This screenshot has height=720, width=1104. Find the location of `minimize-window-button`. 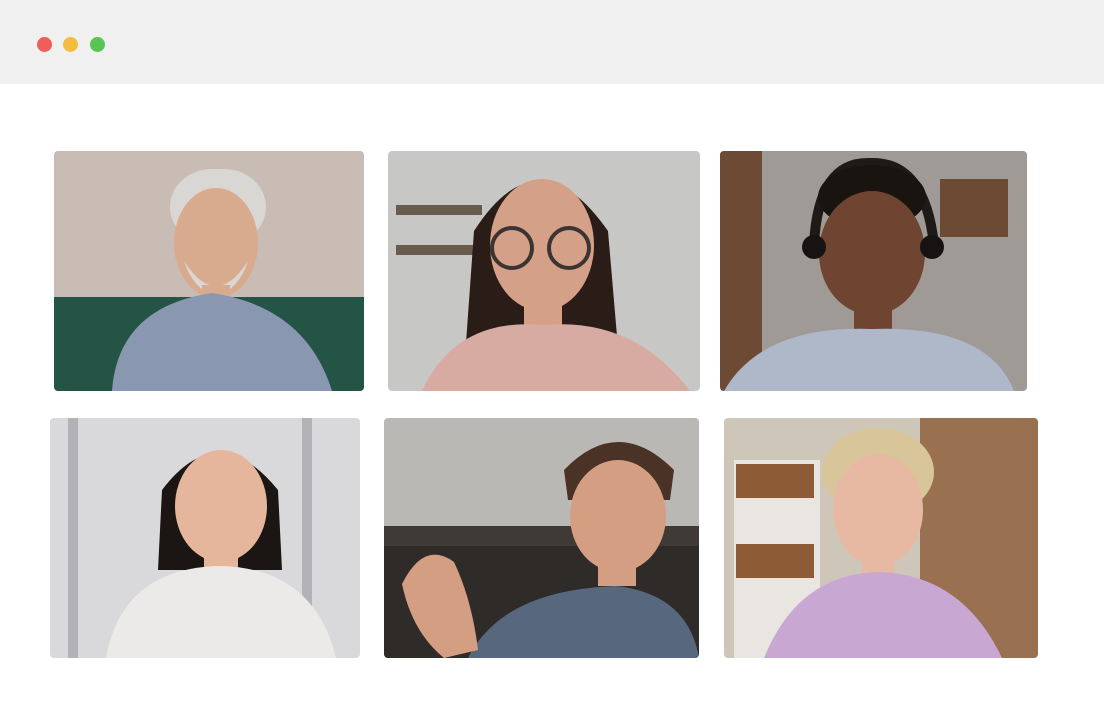

minimize-window-button is located at coordinates (70, 44).